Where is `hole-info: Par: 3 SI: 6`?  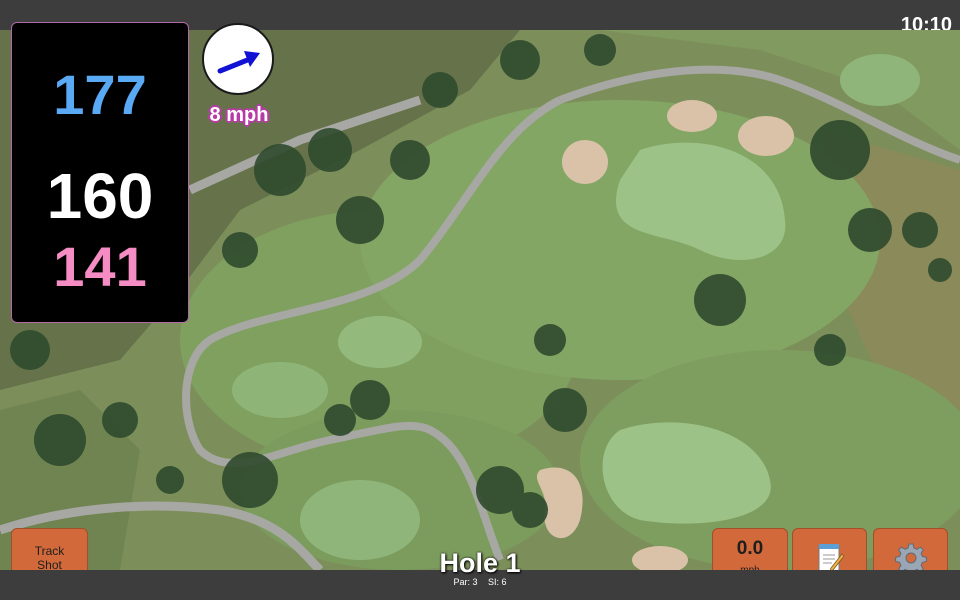
hole-info: Par: 3 SI: 6 is located at coordinates (480, 582).